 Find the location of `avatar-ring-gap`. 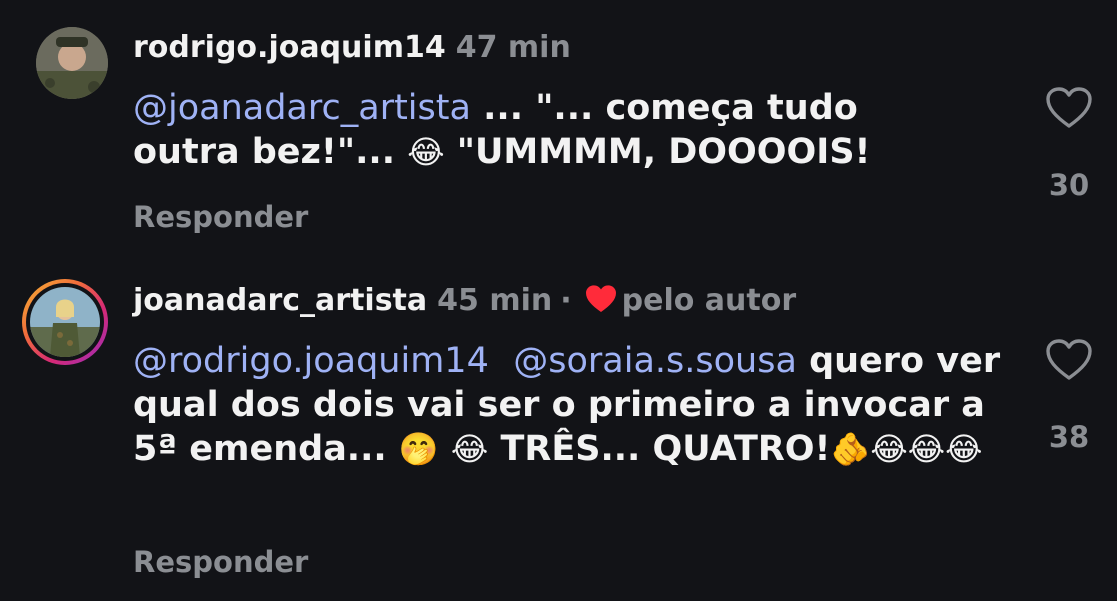

avatar-ring-gap is located at coordinates (65, 322).